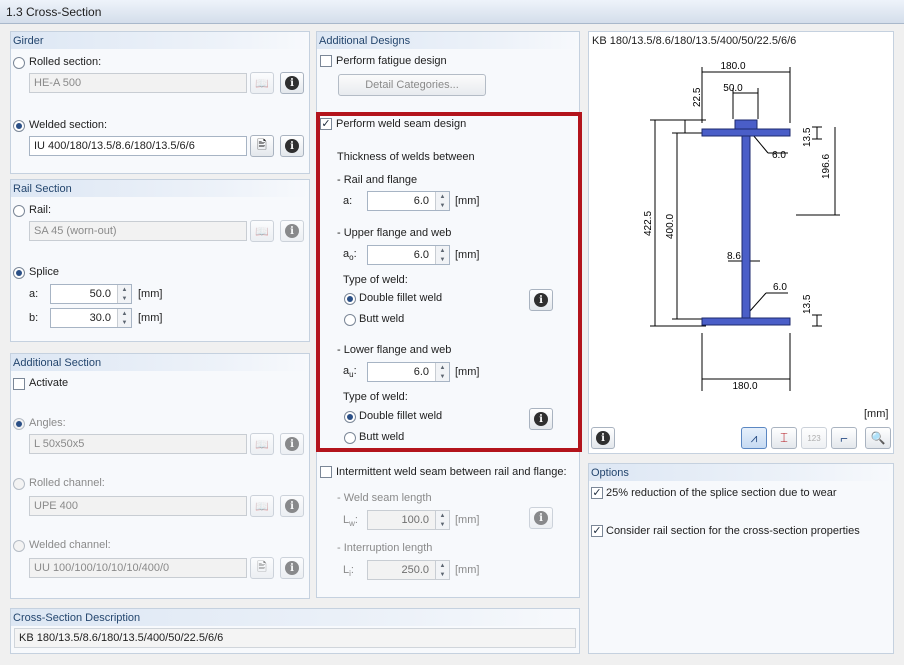 The width and height of the screenshot is (904, 665). I want to click on reduction-checkbox: ✓, so click(597, 493).